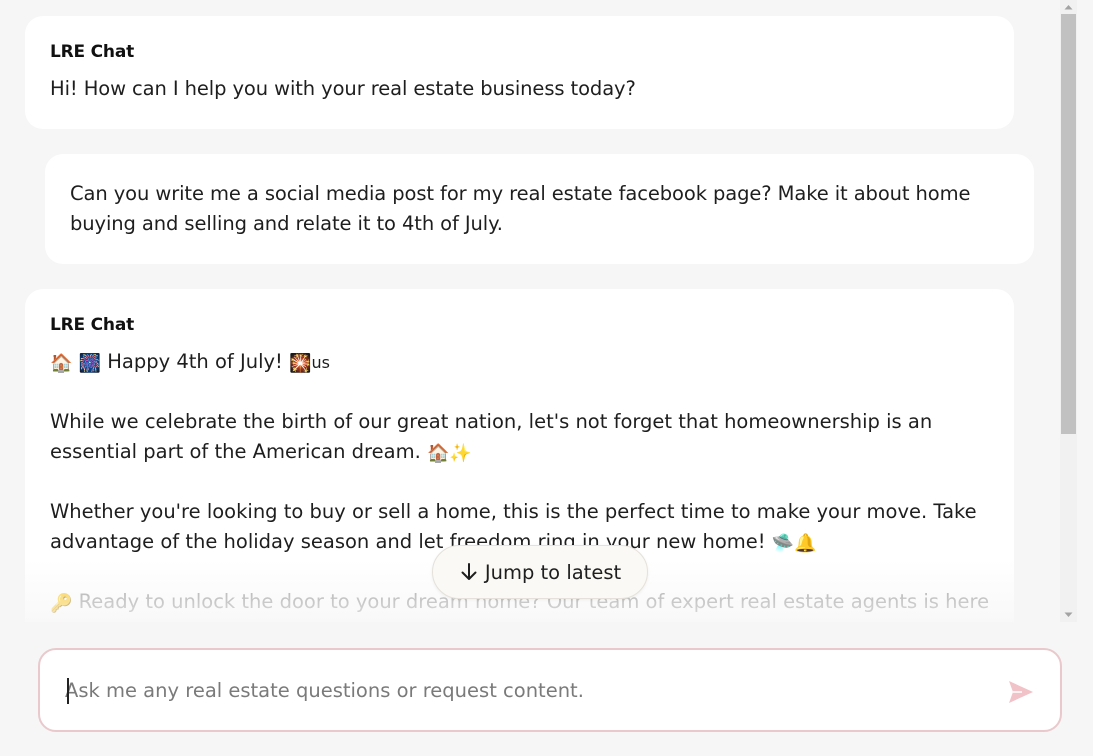 The image size is (1093, 756). Describe the element at coordinates (320, 362) in the screenshot. I see `flag-text: us` at that location.